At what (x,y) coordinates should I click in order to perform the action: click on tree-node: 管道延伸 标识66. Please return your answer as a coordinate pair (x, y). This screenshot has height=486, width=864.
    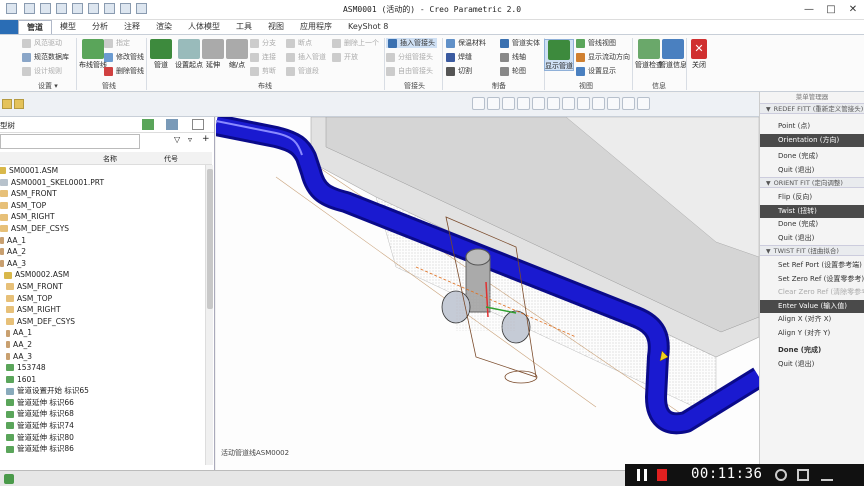
    Looking at the image, I should click on (102, 403).